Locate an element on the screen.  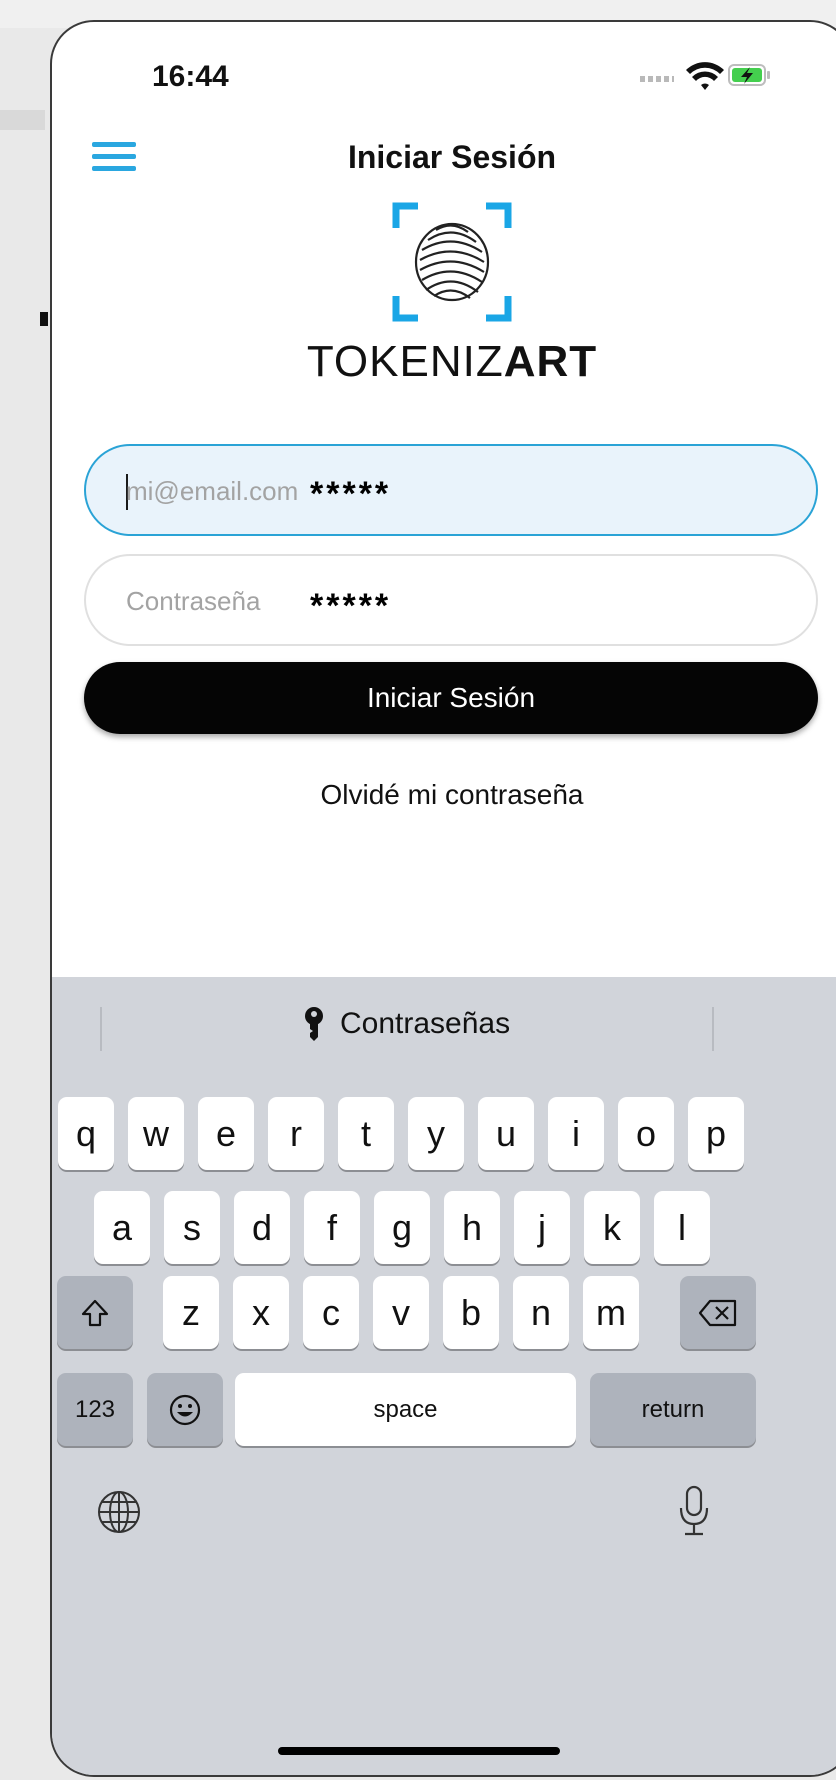
battery-icon is located at coordinates (749, 75).